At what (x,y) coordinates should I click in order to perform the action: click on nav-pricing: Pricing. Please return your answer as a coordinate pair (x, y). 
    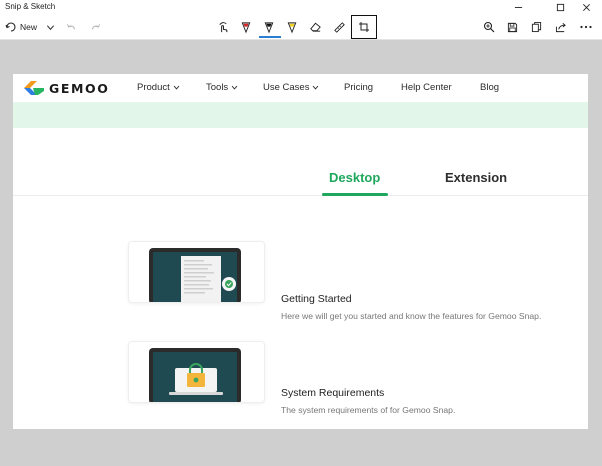
    Looking at the image, I should click on (358, 87).